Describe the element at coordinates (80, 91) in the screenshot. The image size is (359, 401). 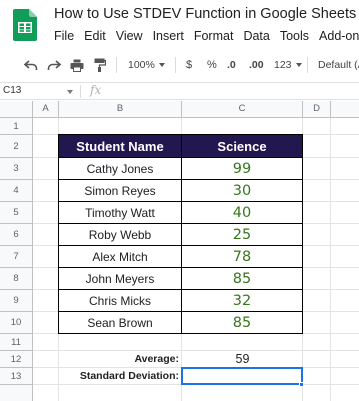
I see `formula-divider` at that location.